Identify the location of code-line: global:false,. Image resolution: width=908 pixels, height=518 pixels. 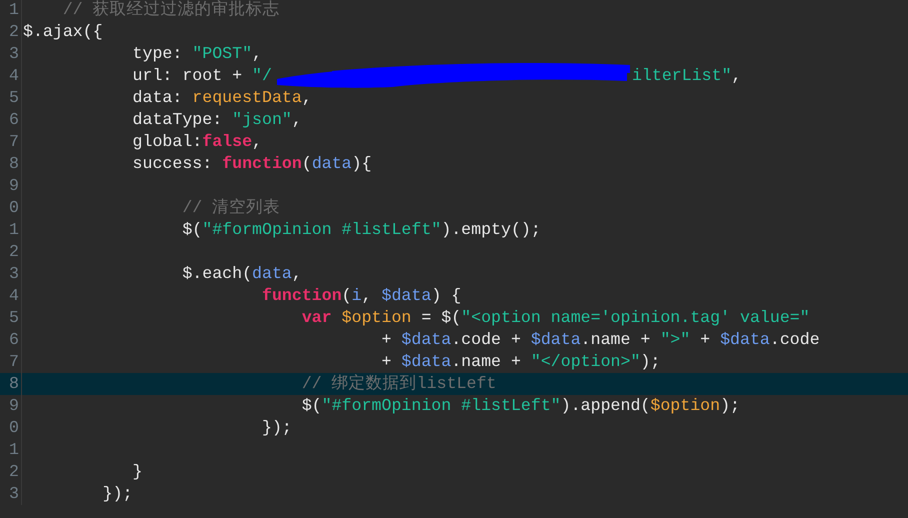
(197, 142).